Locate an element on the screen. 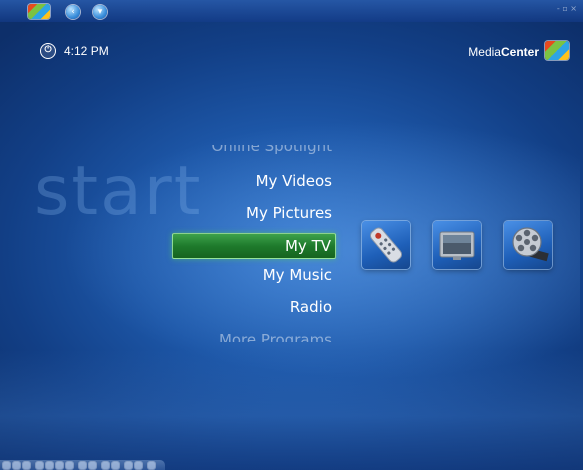  menu-item-online-spotlight: Online Spotlight is located at coordinates (272, 150).